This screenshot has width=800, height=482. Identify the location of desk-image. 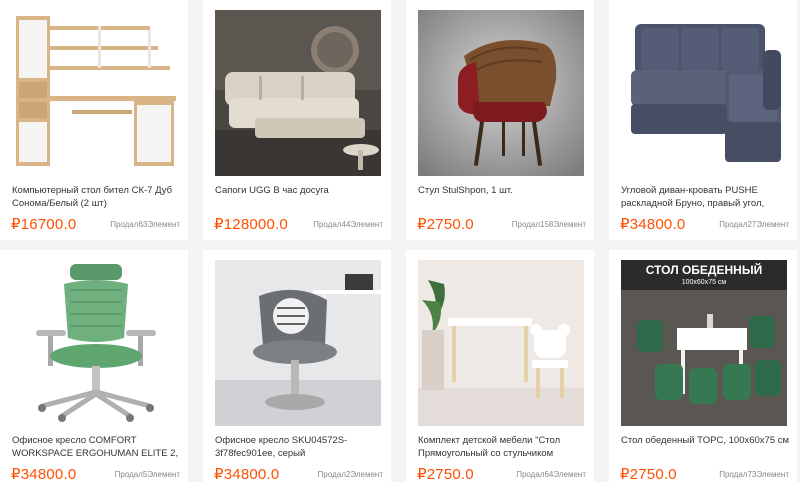
(95, 93).